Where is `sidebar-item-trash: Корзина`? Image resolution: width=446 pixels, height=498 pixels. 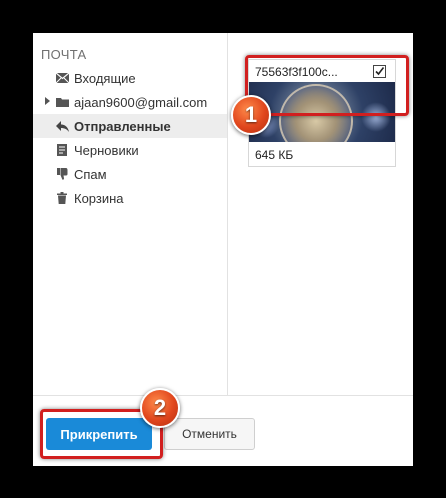
sidebar-item-trash: Корзина is located at coordinates (130, 198).